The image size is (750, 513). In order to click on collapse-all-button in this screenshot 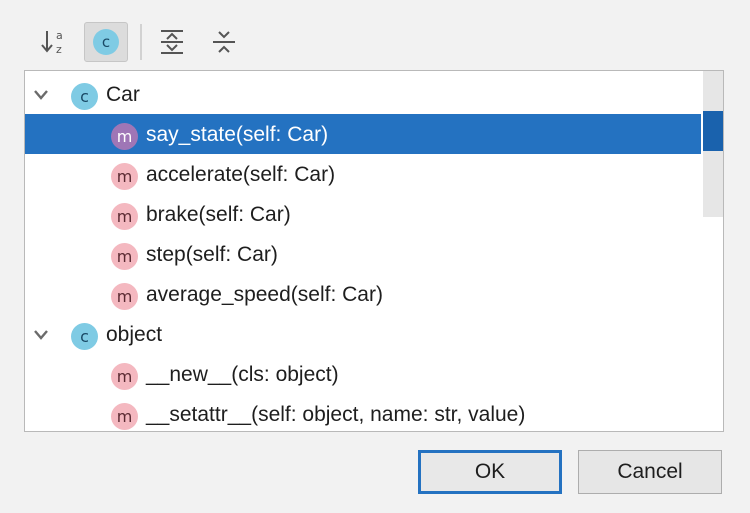, I will do `click(224, 42)`.